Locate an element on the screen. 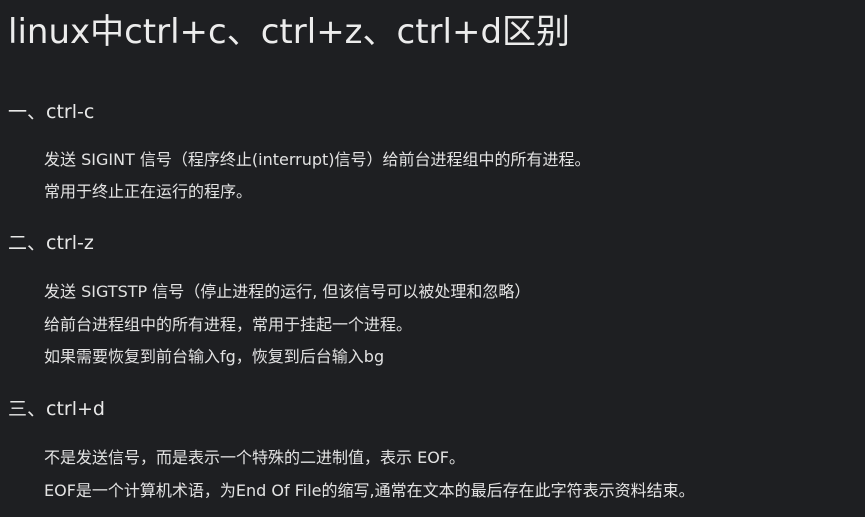 The width and height of the screenshot is (865, 517). page-title: linux中ctrl+c、ctrl+z、ctrl+d区别 is located at coordinates (289, 32).